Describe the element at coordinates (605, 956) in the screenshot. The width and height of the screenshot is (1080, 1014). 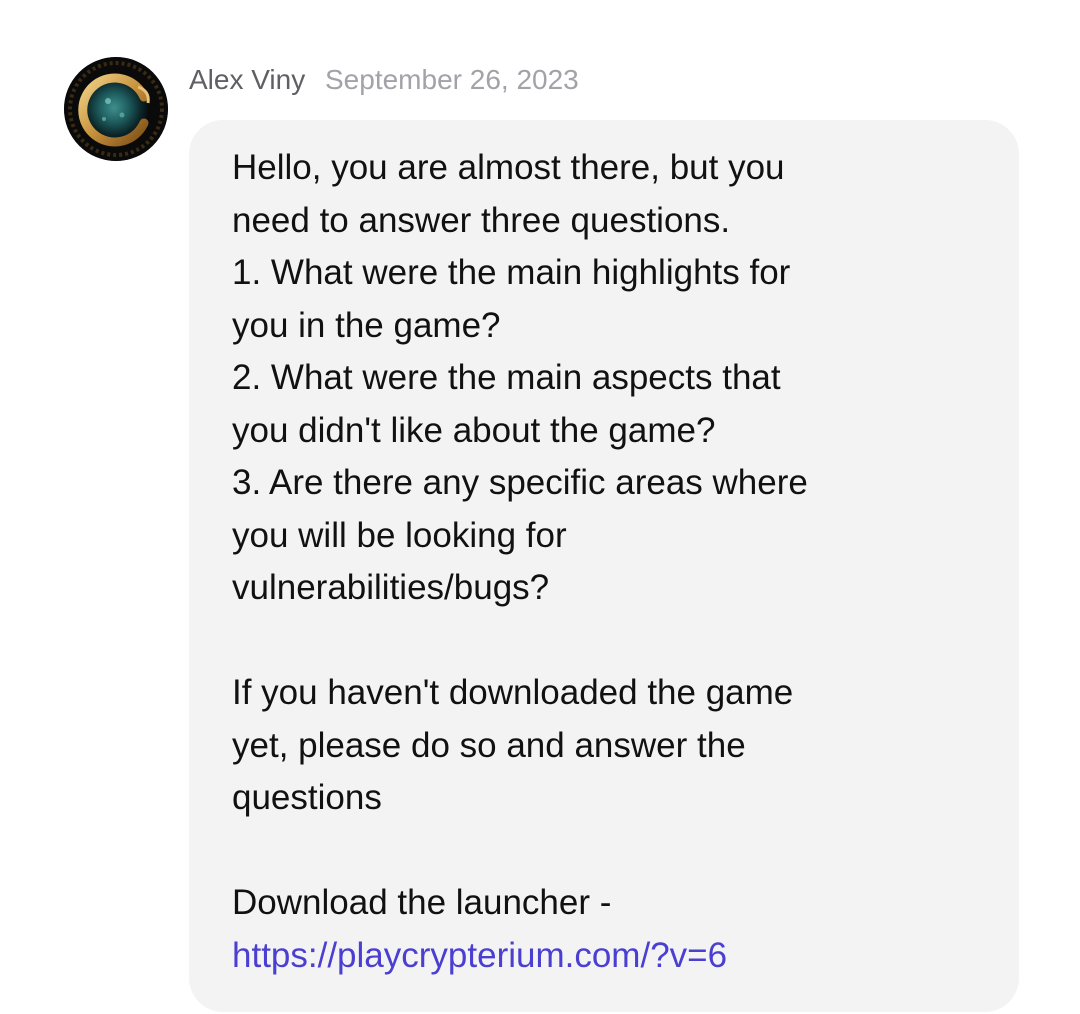
I see `launcher-link: https://playcrypterium.com/?v=6` at that location.